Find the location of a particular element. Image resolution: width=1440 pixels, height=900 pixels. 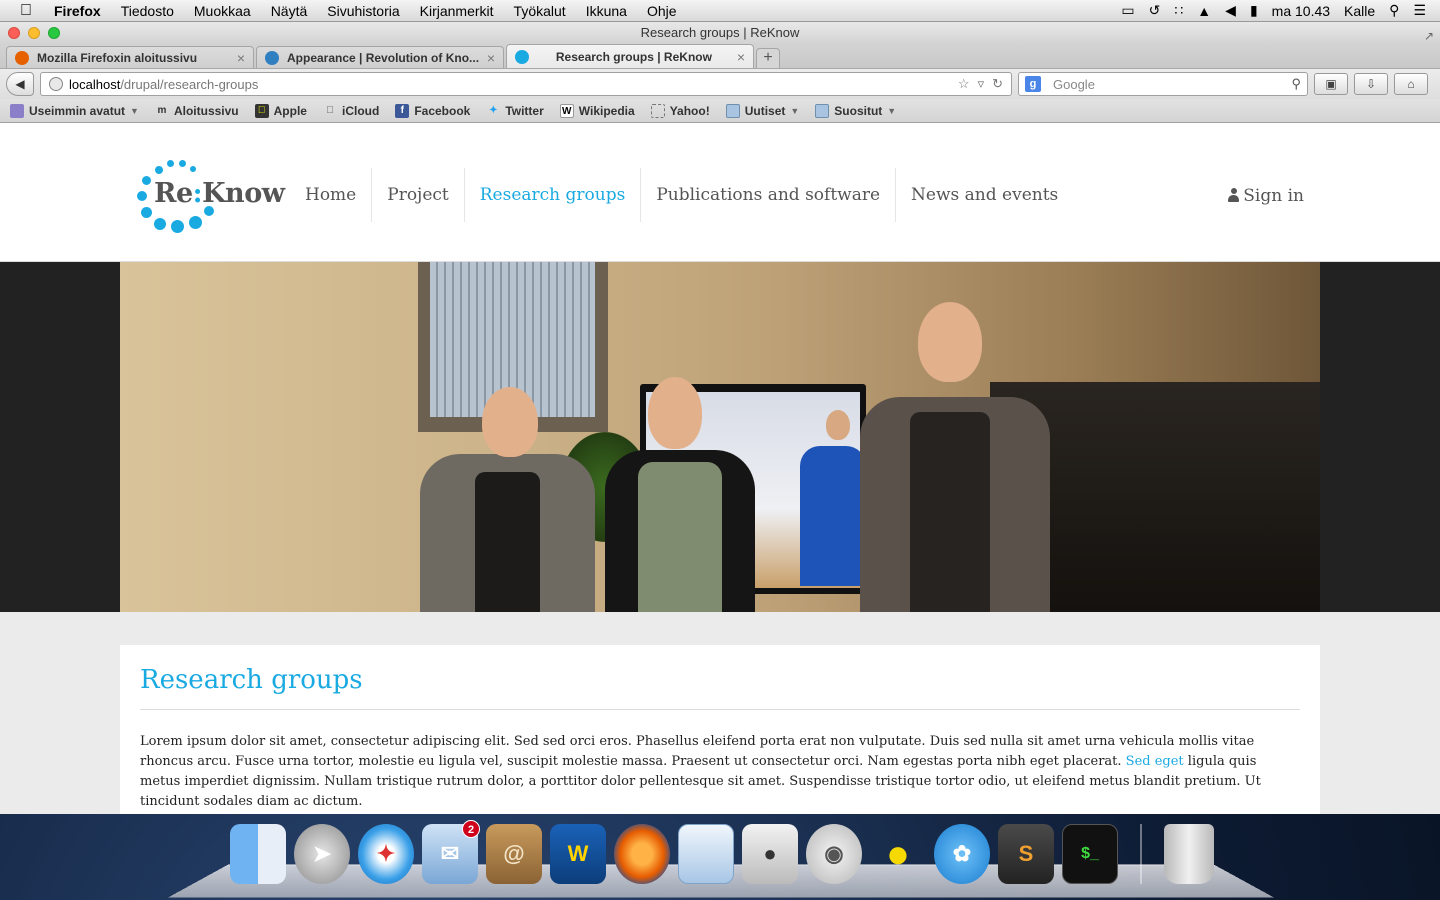

menu-help: Ohje is located at coordinates (662, 11).